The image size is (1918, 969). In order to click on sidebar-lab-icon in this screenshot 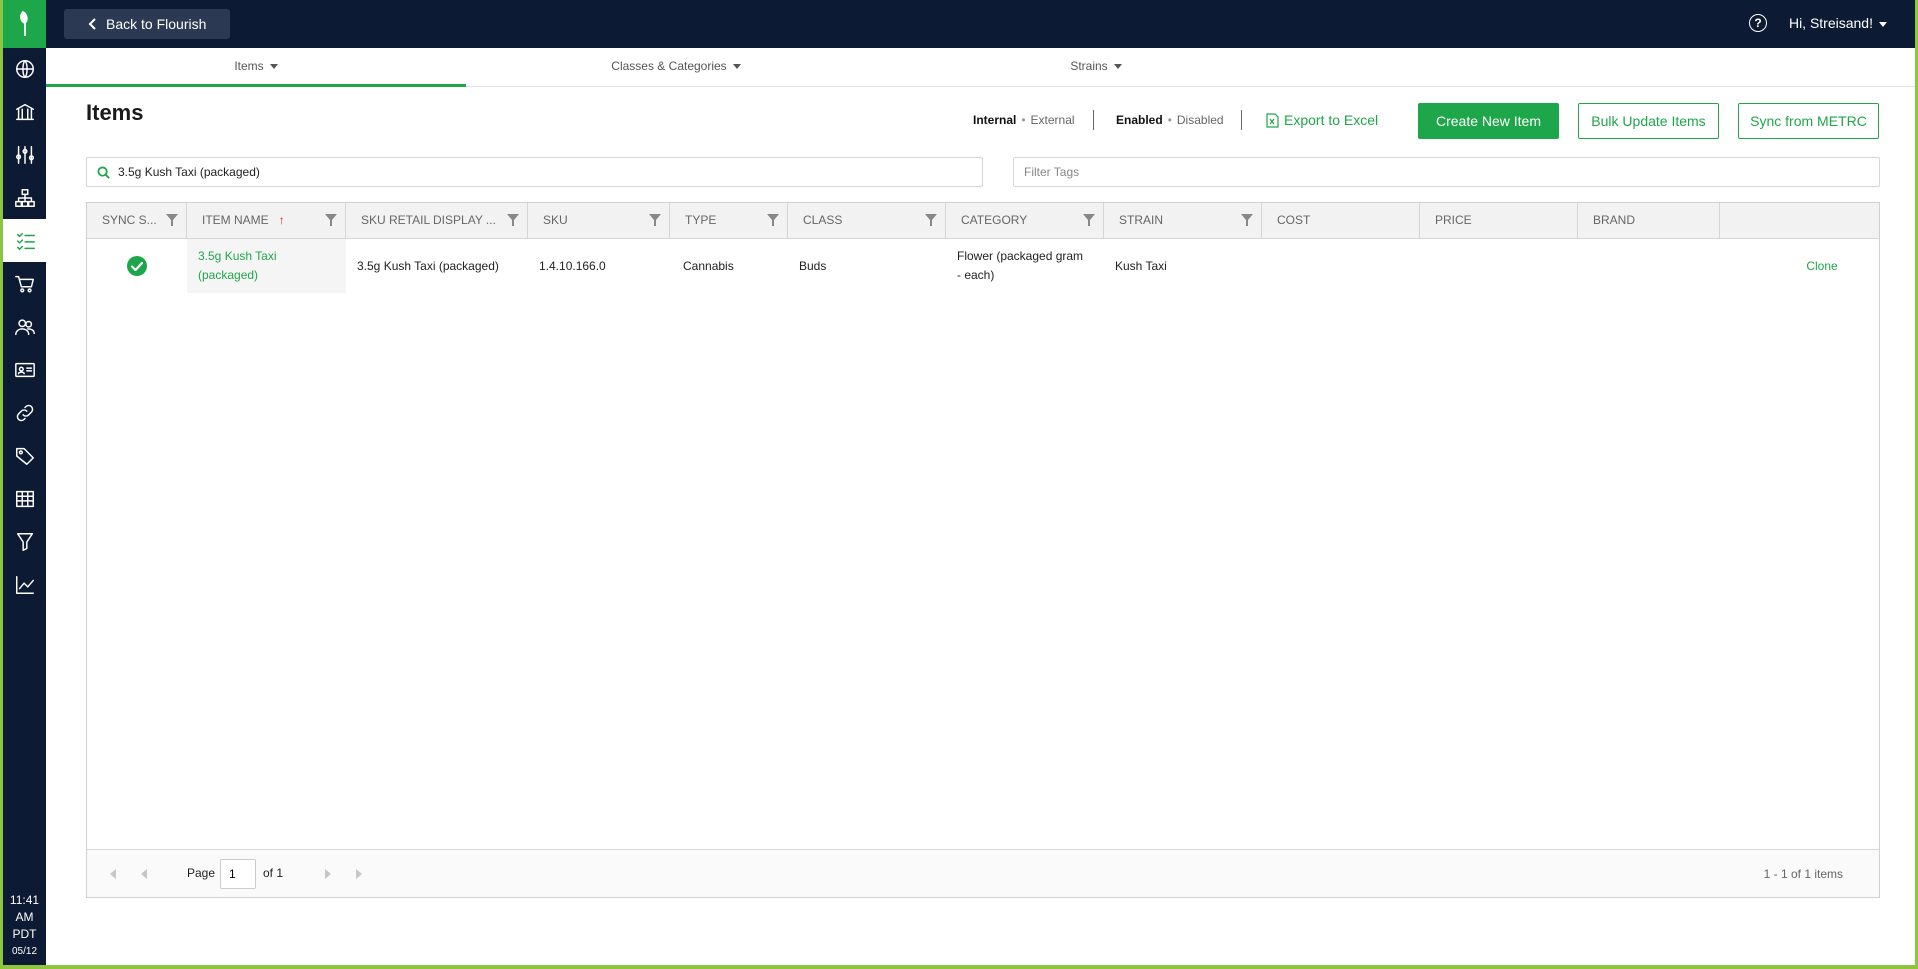, I will do `click(24, 541)`.